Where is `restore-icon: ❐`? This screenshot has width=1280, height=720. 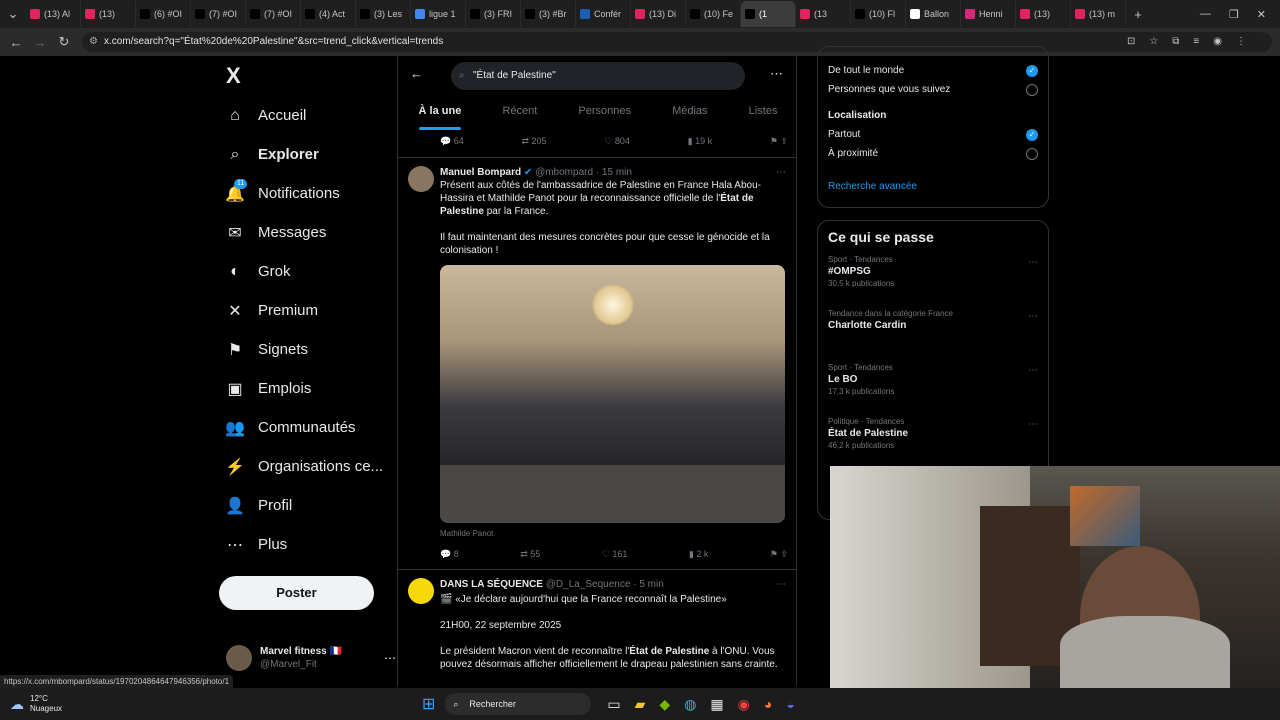 restore-icon: ❐ is located at coordinates (1234, 14).